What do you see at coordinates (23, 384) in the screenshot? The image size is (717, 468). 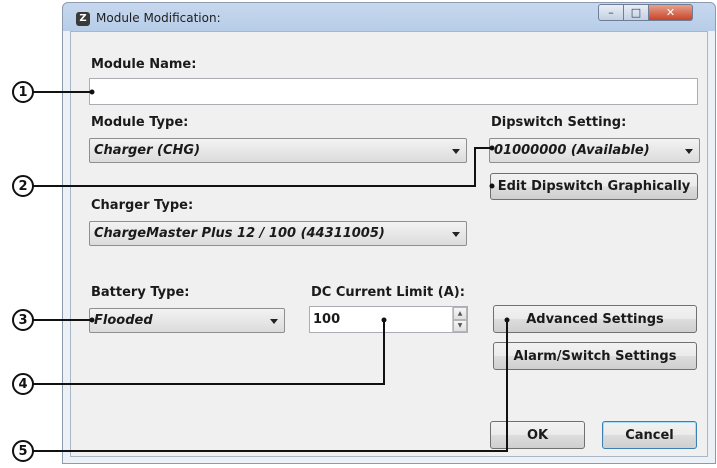 I see `callout-4: 4` at bounding box center [23, 384].